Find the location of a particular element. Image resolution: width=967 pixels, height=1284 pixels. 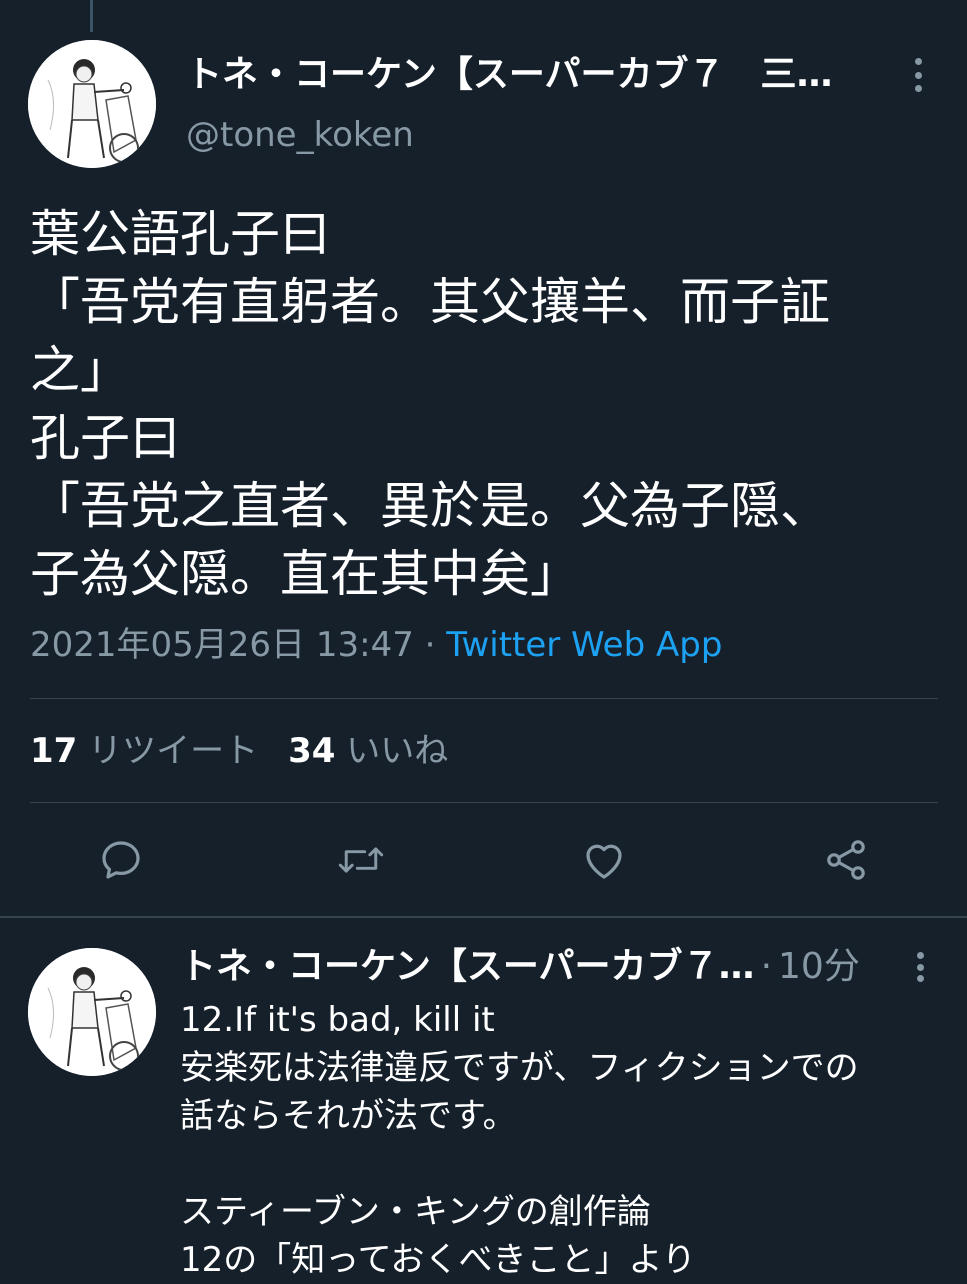

tweet-meta: 2021年05月26日 13:47 · Twitter Web App is located at coordinates (376, 645).